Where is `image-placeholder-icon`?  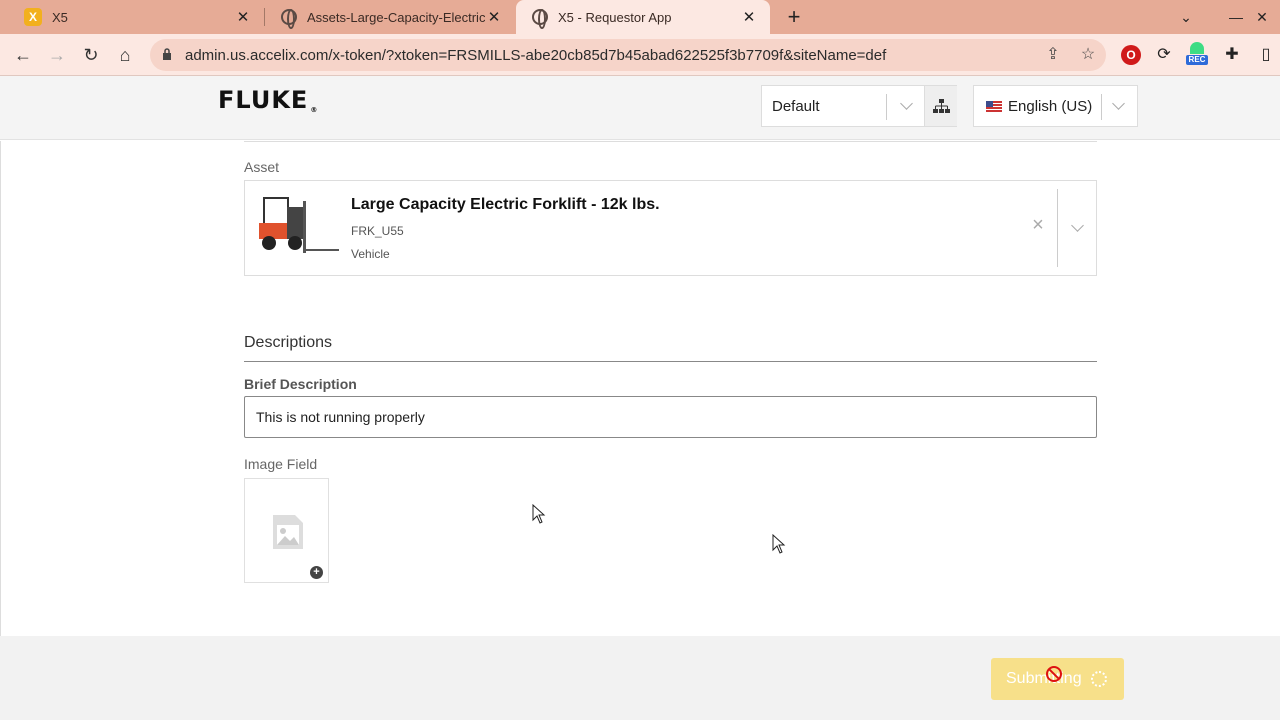 image-placeholder-icon is located at coordinates (288, 532).